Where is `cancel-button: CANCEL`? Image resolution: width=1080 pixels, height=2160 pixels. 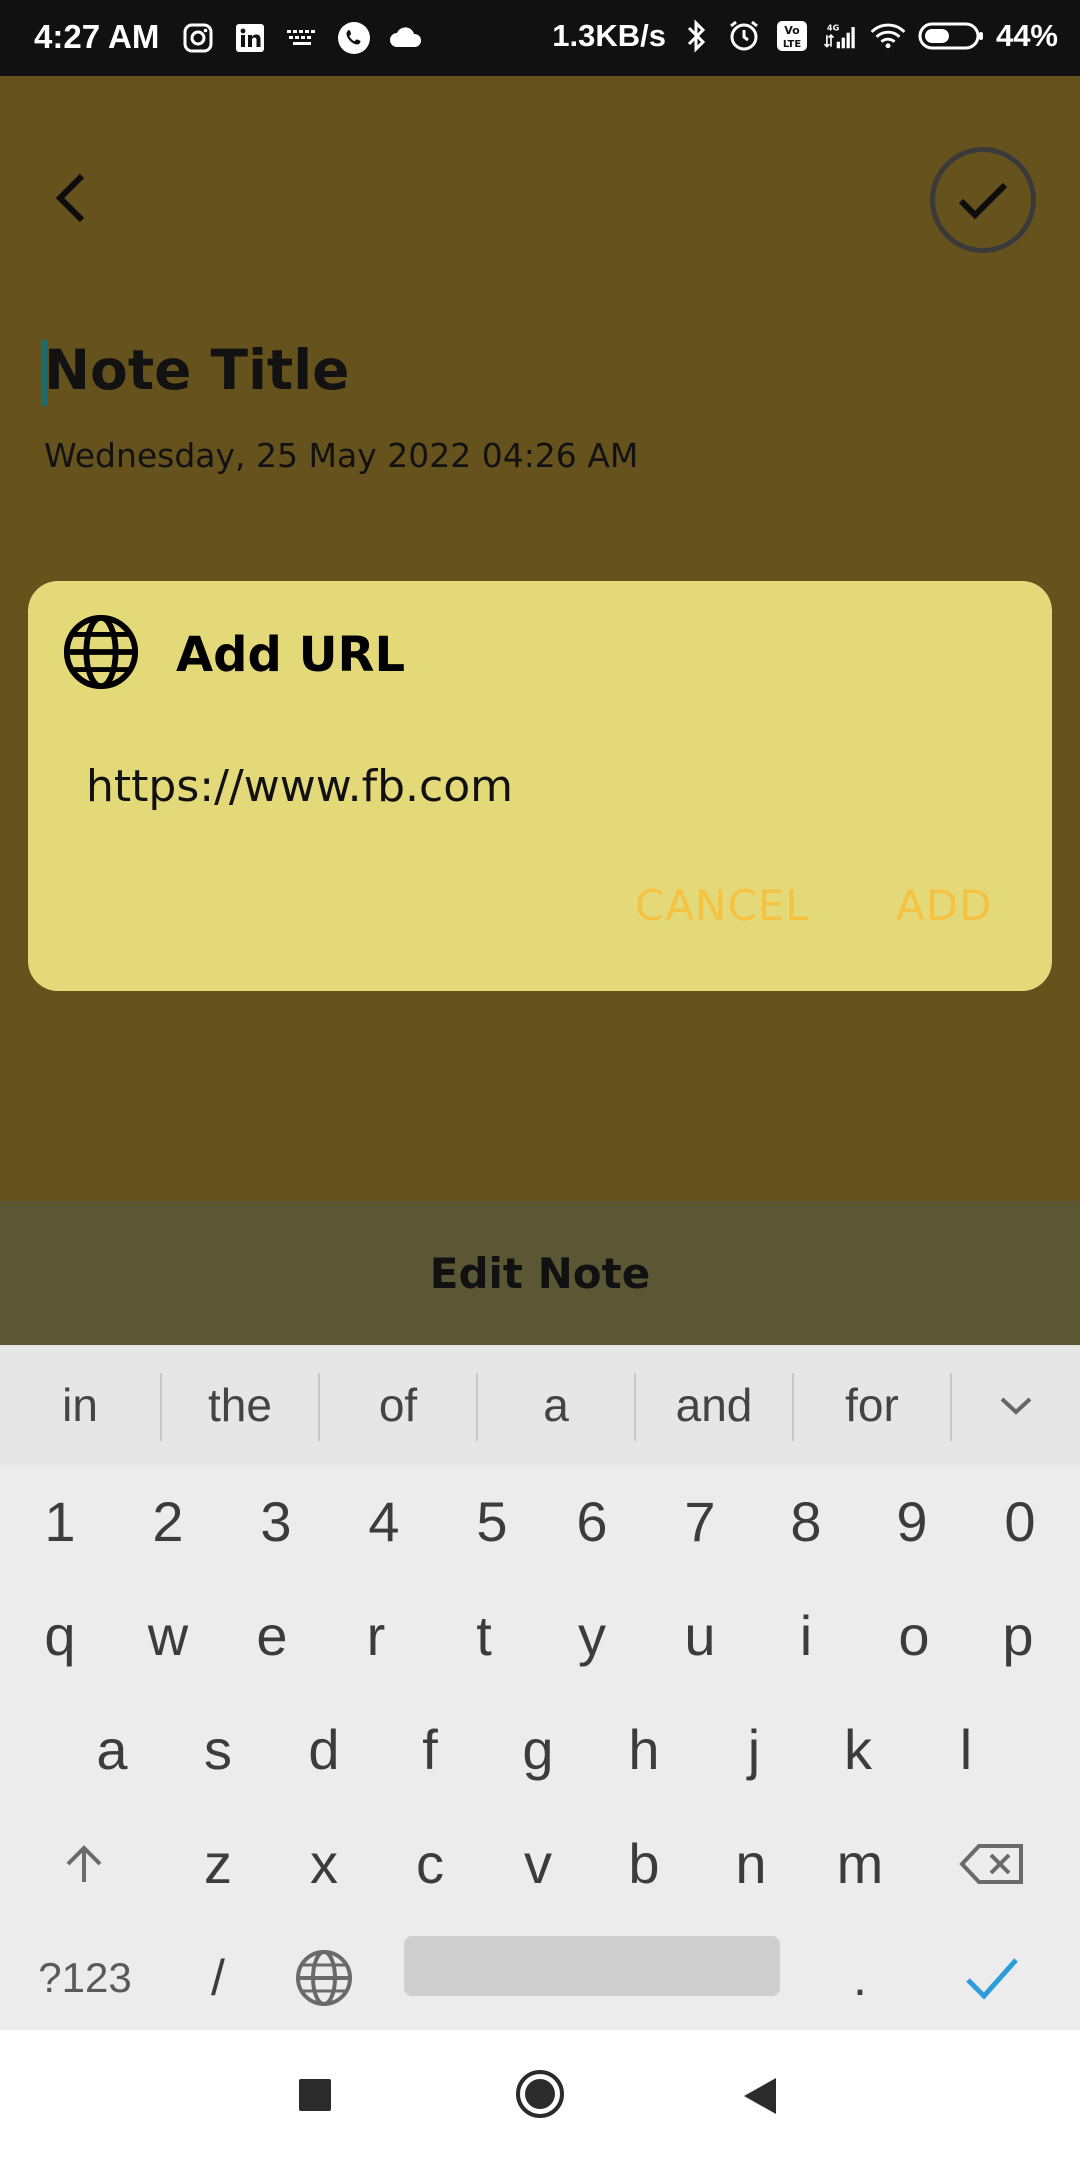
cancel-button: CANCEL is located at coordinates (722, 905).